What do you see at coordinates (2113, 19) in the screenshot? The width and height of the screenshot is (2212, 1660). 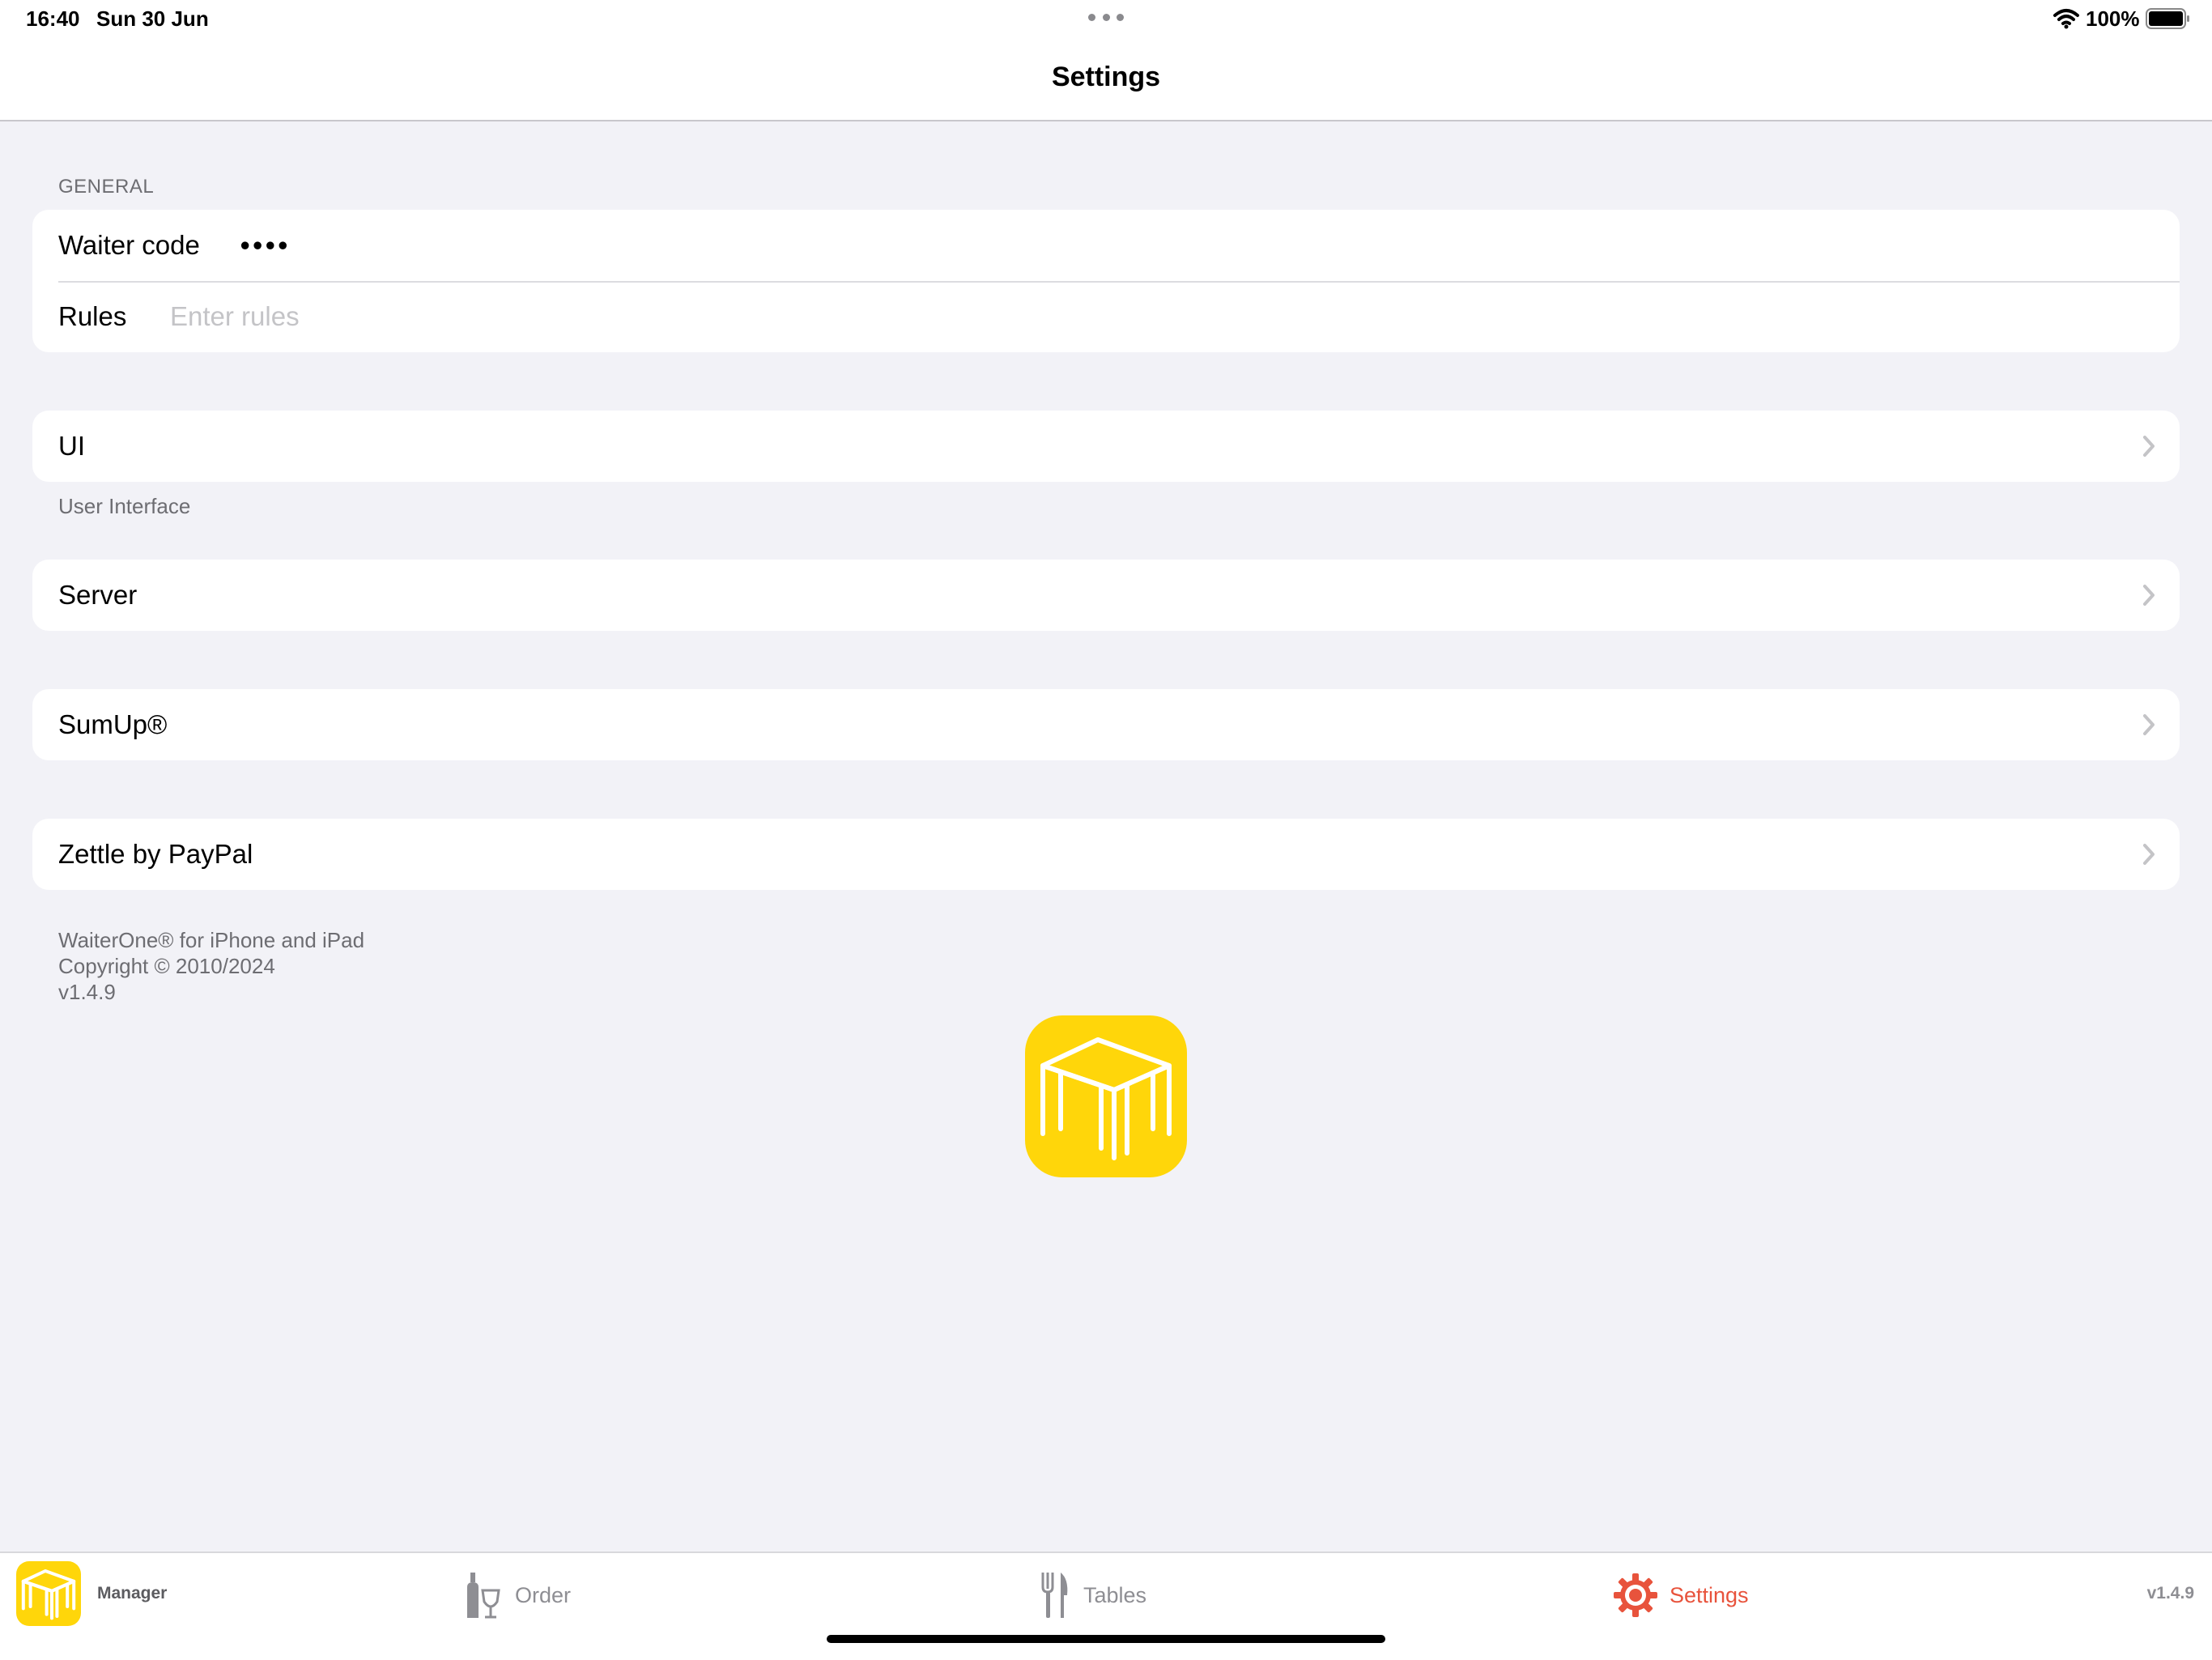 I see `battery-percent: 100%` at bounding box center [2113, 19].